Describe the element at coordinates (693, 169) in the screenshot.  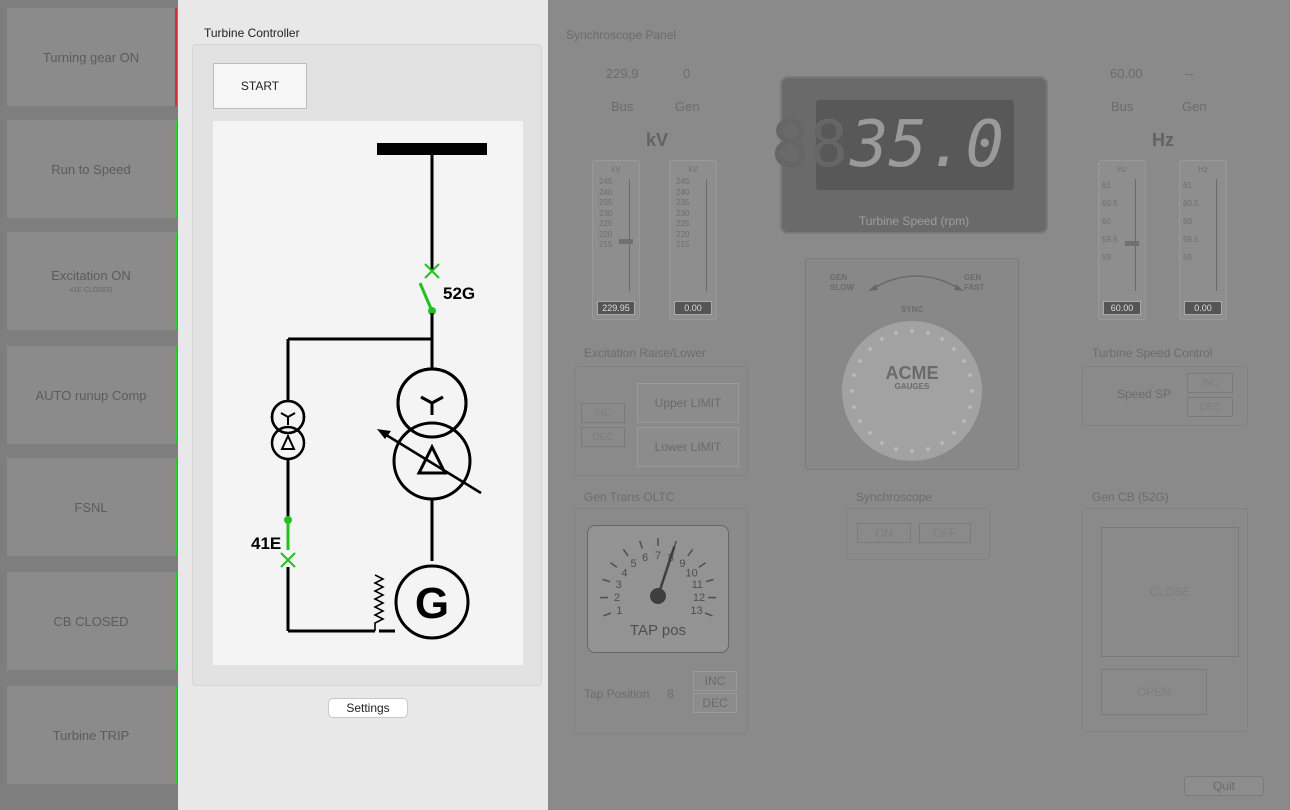
I see `meter-unit: kV` at that location.